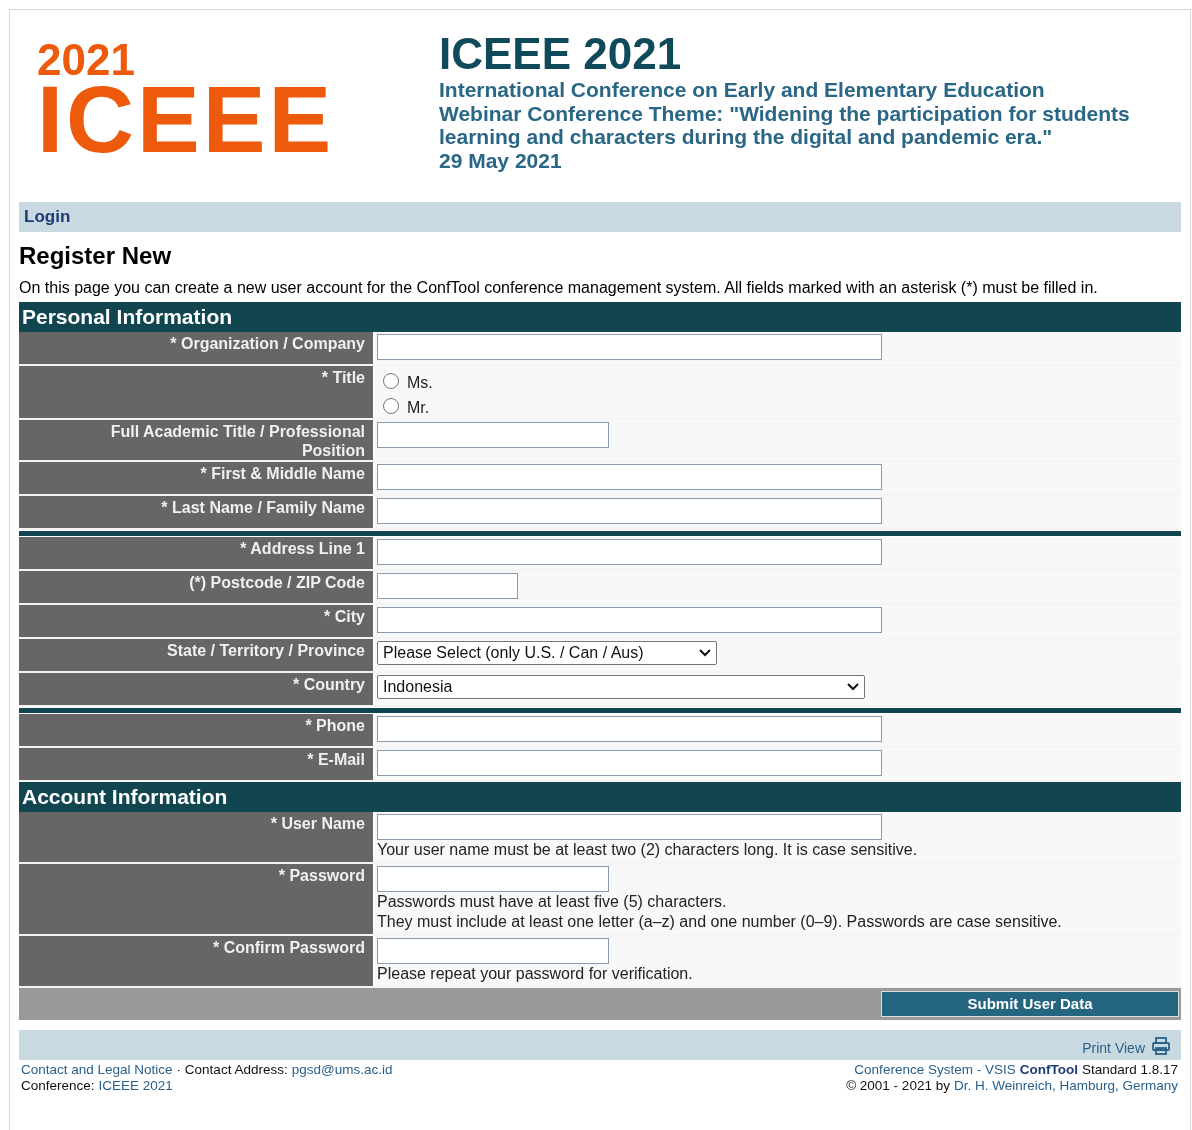  What do you see at coordinates (785, 125) in the screenshot?
I see `header-subtitle: Webinar Conference Theme: "Widening the participation for students learning and characters during the digital and pandemic era."` at bounding box center [785, 125].